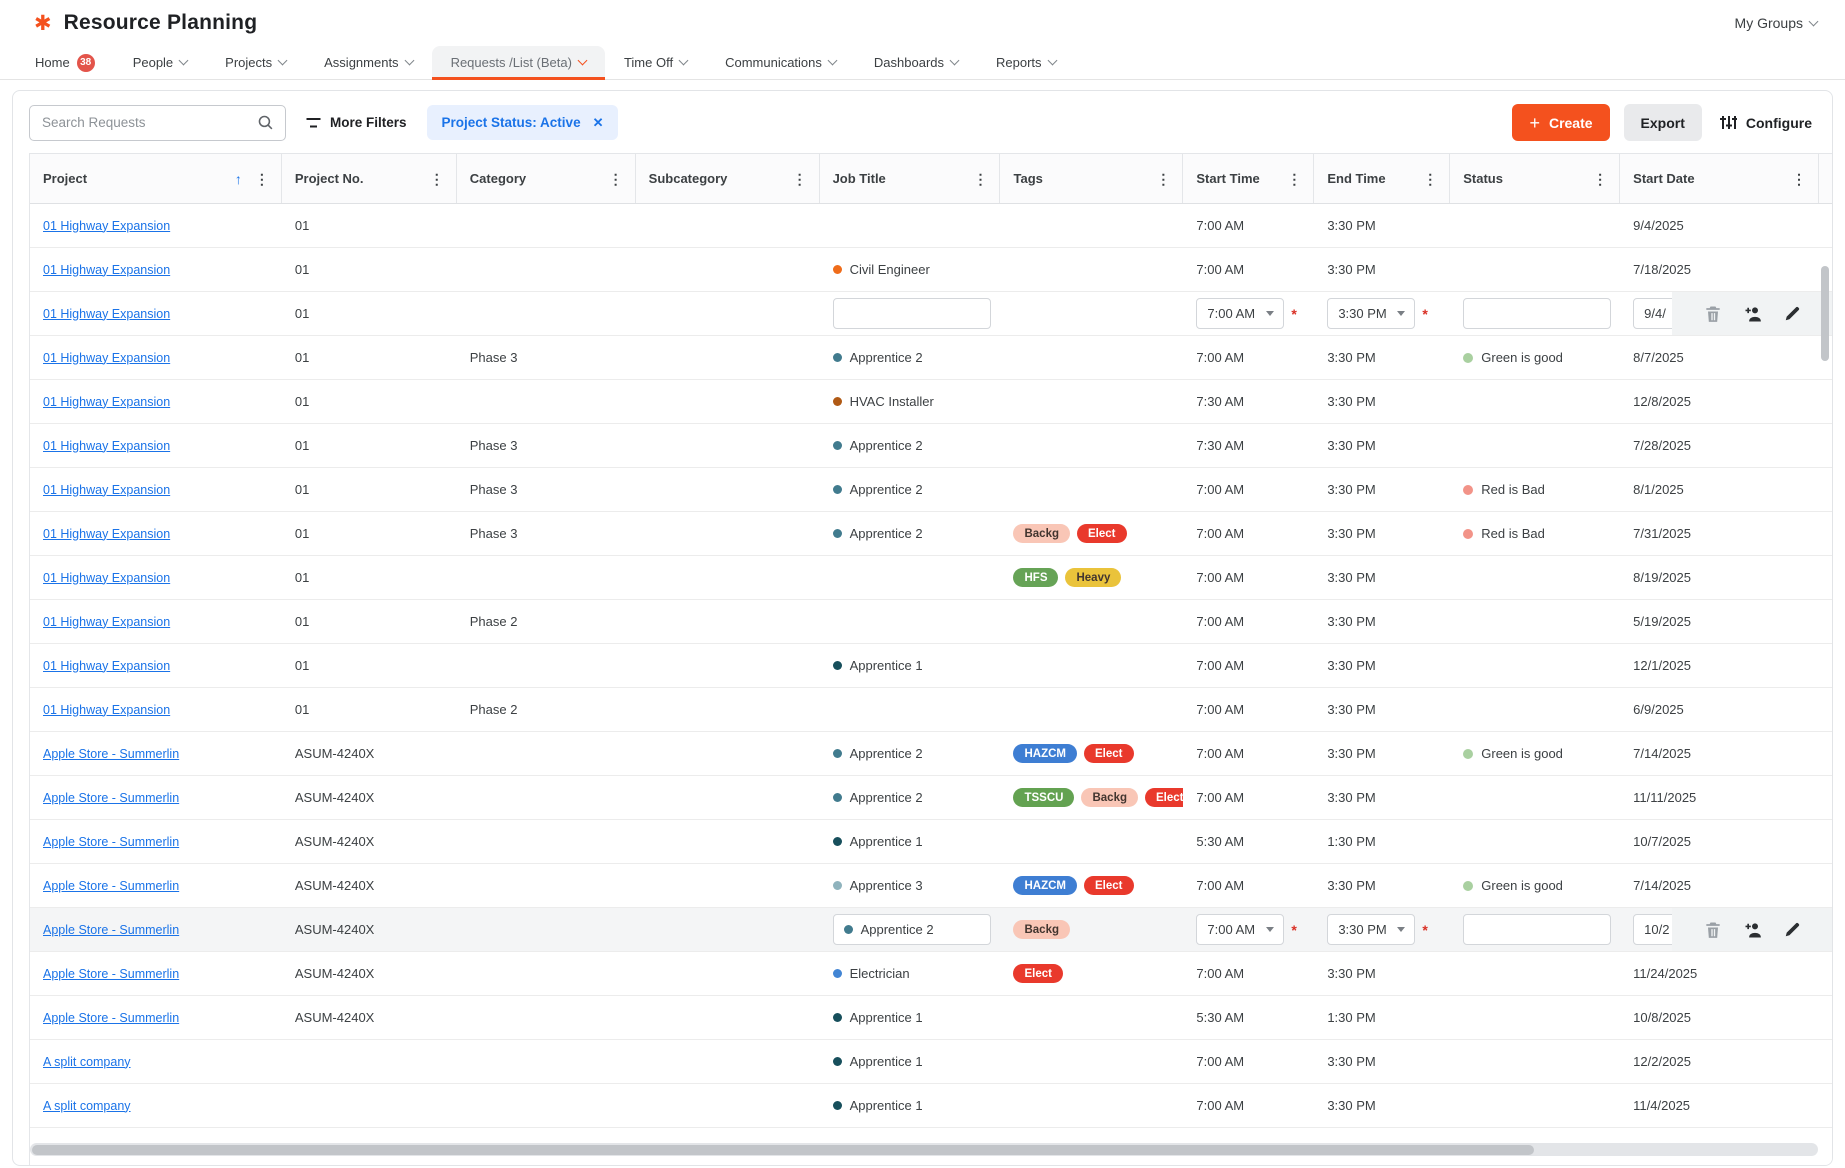  Describe the element at coordinates (1720, 178) in the screenshot. I see `column-header-start-date: Start Date ⋮` at that location.